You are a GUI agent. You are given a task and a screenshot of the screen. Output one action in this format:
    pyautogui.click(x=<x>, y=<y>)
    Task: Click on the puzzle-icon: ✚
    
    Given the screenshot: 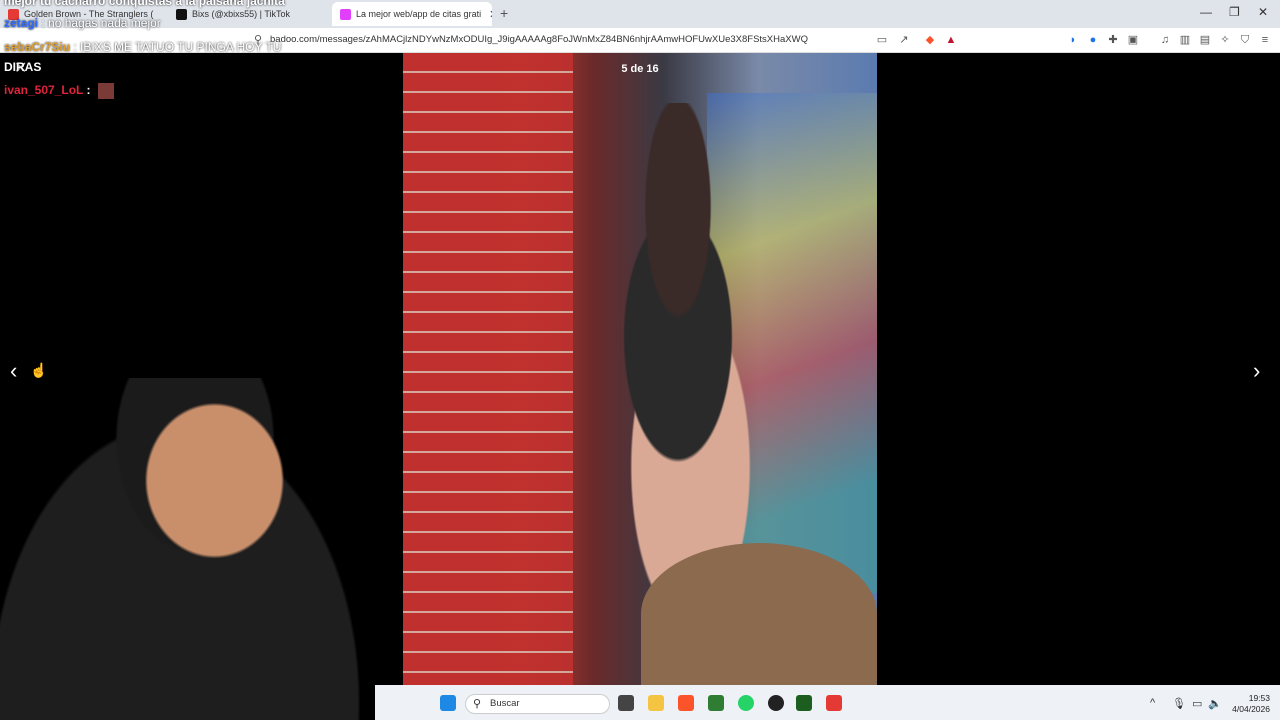 What is the action you would take?
    pyautogui.click(x=1113, y=40)
    